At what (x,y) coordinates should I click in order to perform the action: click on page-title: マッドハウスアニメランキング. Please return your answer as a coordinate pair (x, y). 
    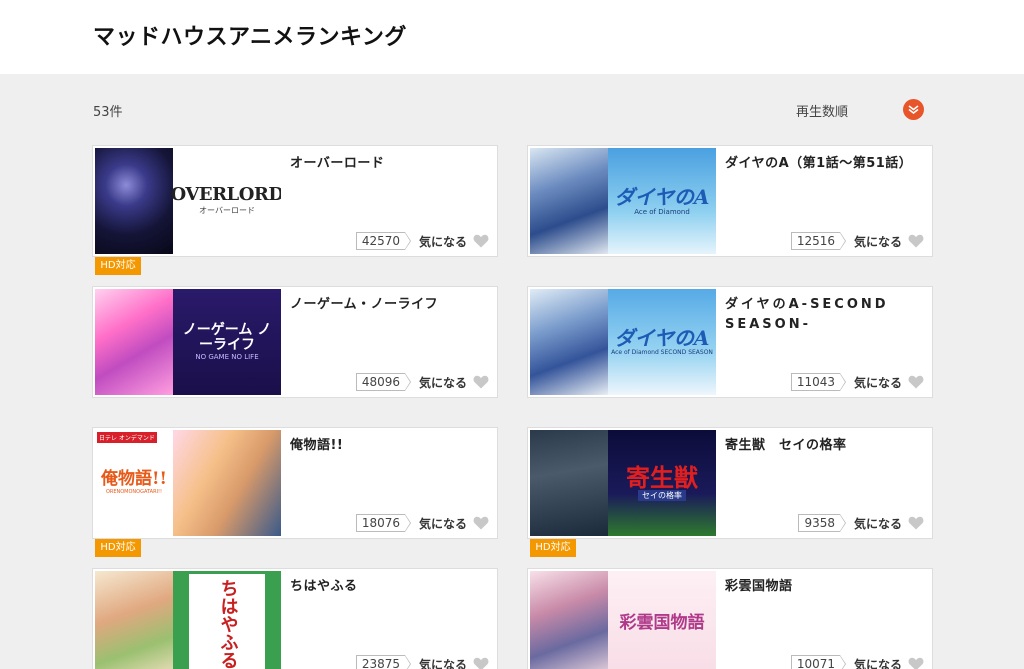
    Looking at the image, I should click on (250, 37).